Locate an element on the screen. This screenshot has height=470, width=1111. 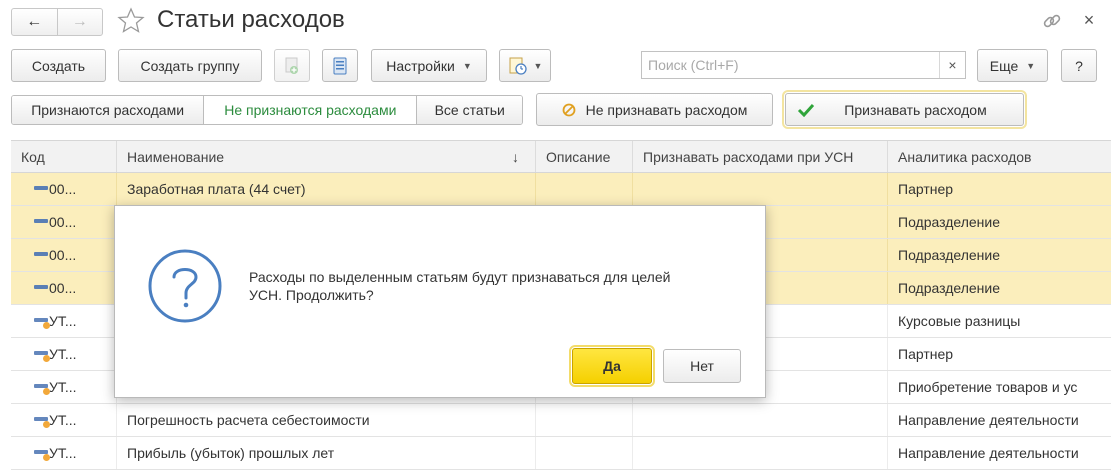
cell-name: Прибыль (убыток) прошлых лет is located at coordinates (326, 453).